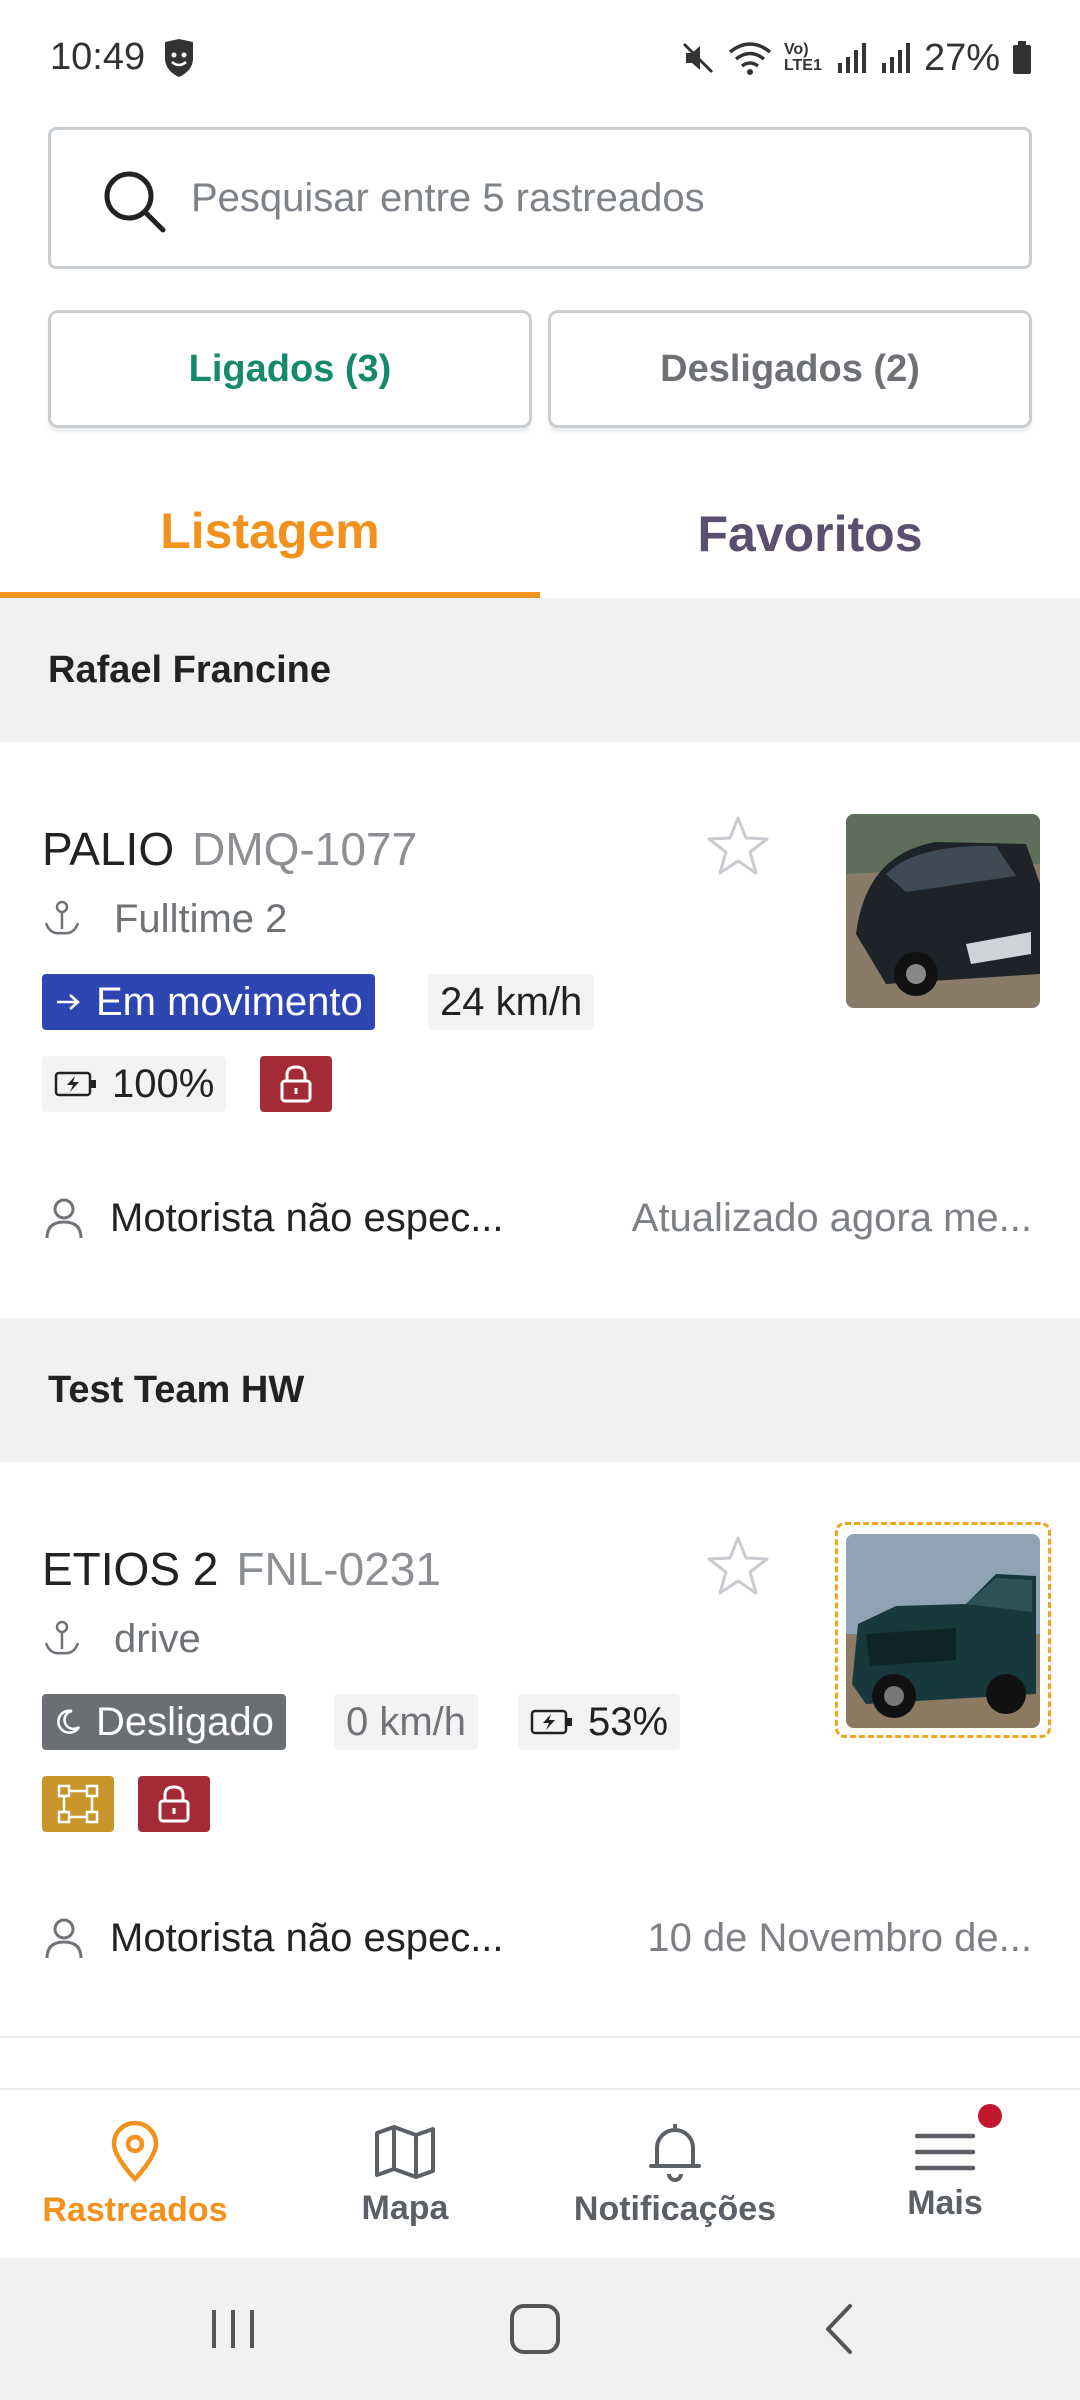 This screenshot has height=2400, width=1080. I want to click on vehicle-name: PALIO, so click(108, 849).